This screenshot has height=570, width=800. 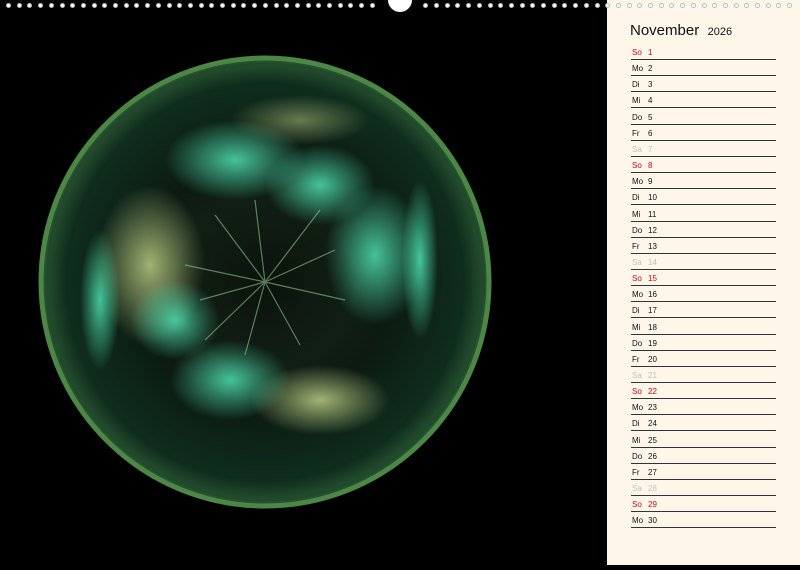 What do you see at coordinates (703, 181) in the screenshot?
I see `day-row: Mo 9` at bounding box center [703, 181].